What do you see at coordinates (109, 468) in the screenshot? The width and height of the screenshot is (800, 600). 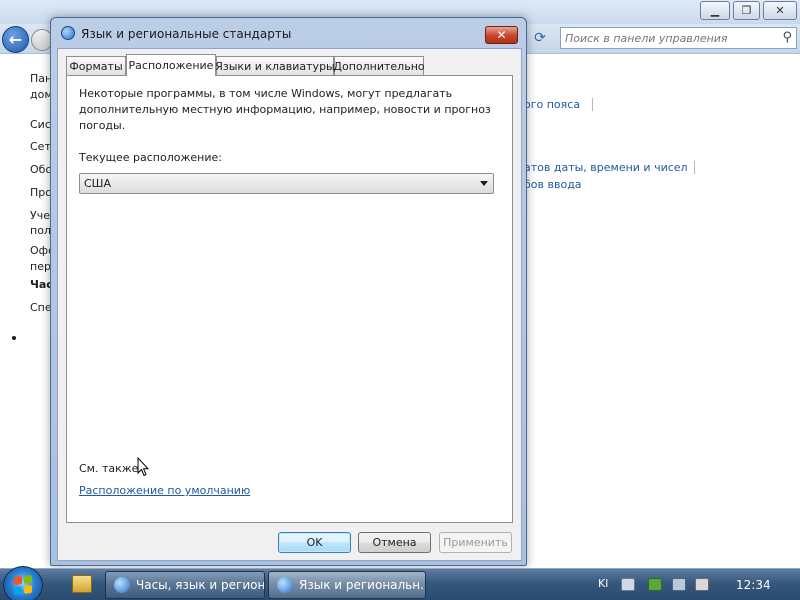 I see `see-also-label: См. также` at bounding box center [109, 468].